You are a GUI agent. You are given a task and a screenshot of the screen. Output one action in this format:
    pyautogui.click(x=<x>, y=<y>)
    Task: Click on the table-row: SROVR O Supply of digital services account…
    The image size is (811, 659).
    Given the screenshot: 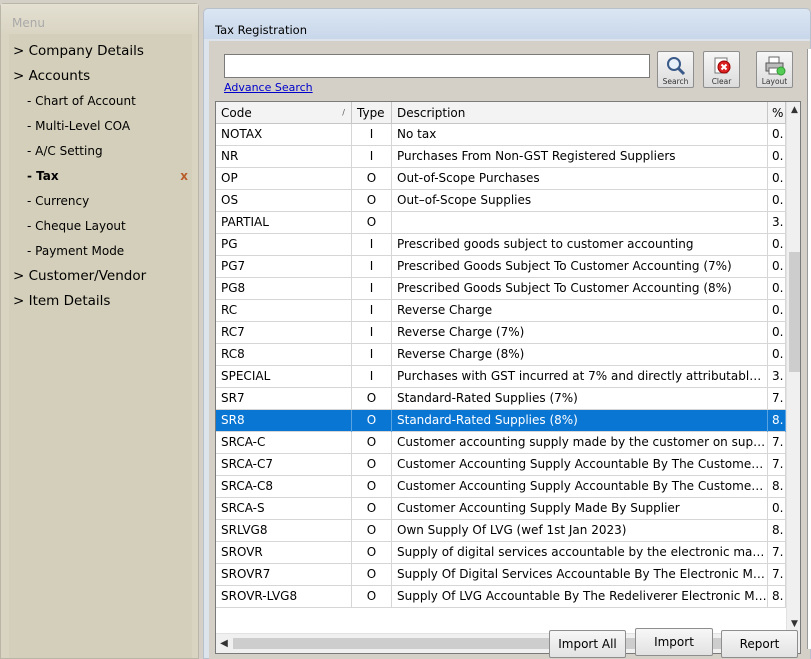 What is the action you would take?
    pyautogui.click(x=501, y=553)
    